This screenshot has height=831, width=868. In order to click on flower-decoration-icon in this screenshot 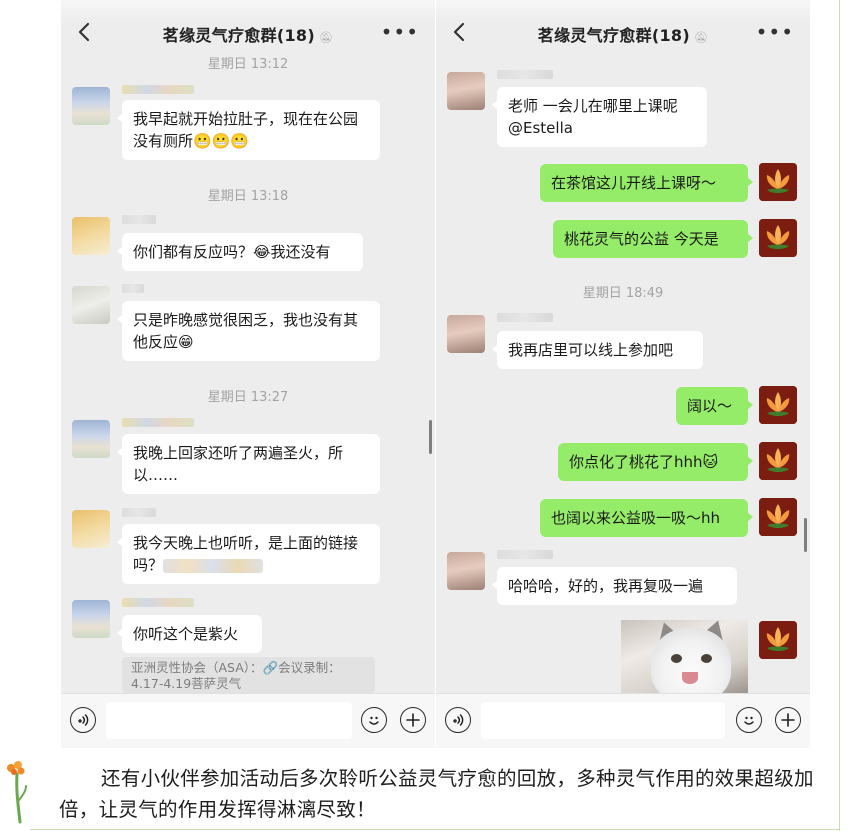, I will do `click(17, 792)`.